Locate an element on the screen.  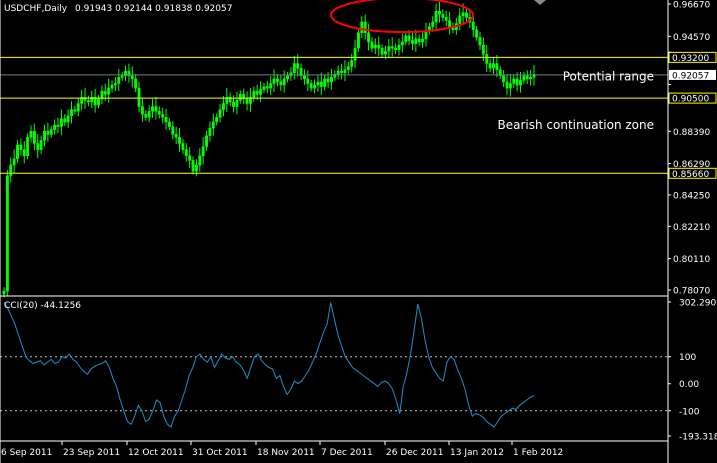
cci-tick-label: 302.2906 is located at coordinates (698, 304).